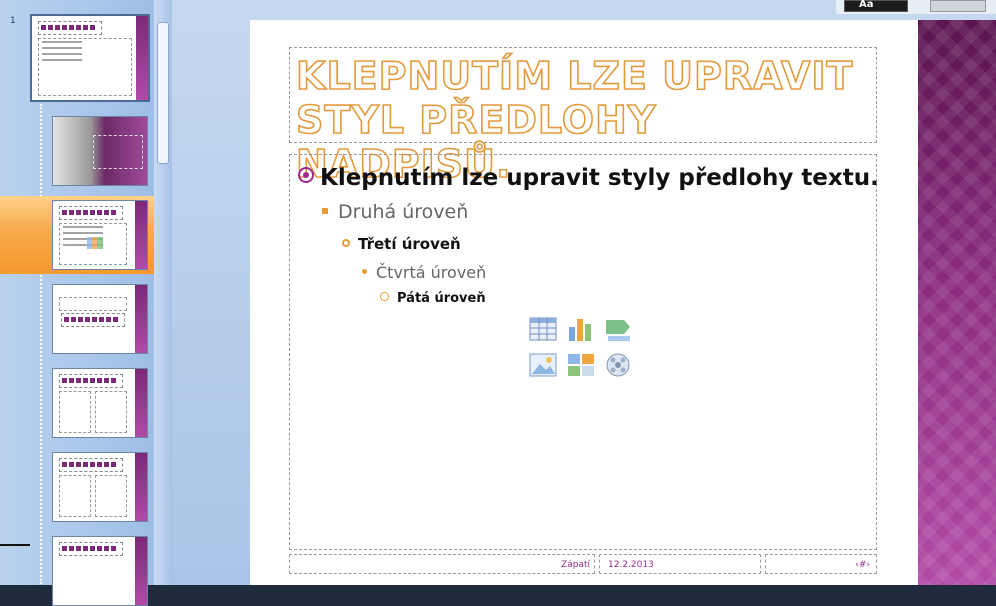 This screenshot has height=606, width=996. Describe the element at coordinates (13, 21) in the screenshot. I see `slide-number-label: 1` at that location.